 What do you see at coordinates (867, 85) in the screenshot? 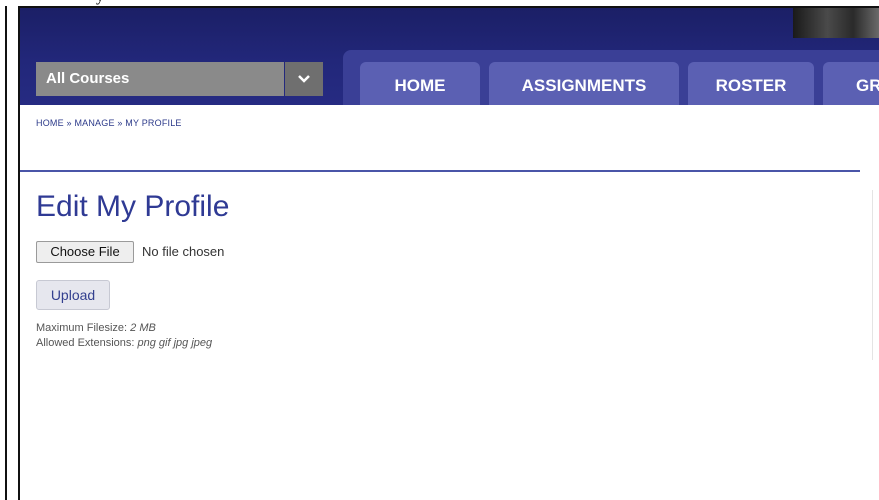
I see `tab-grades-label: GR` at bounding box center [867, 85].